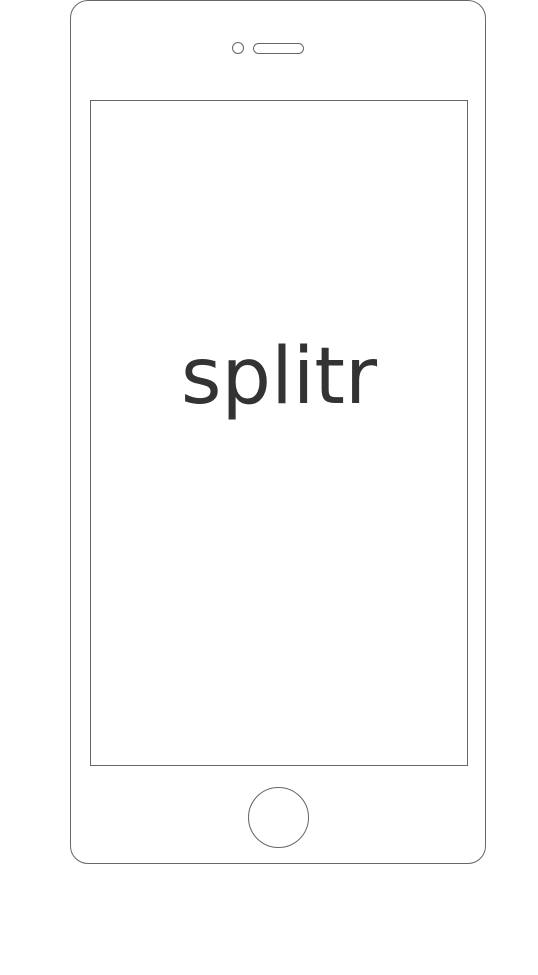 The height and width of the screenshot is (975, 538). I want to click on camera-icon, so click(238, 48).